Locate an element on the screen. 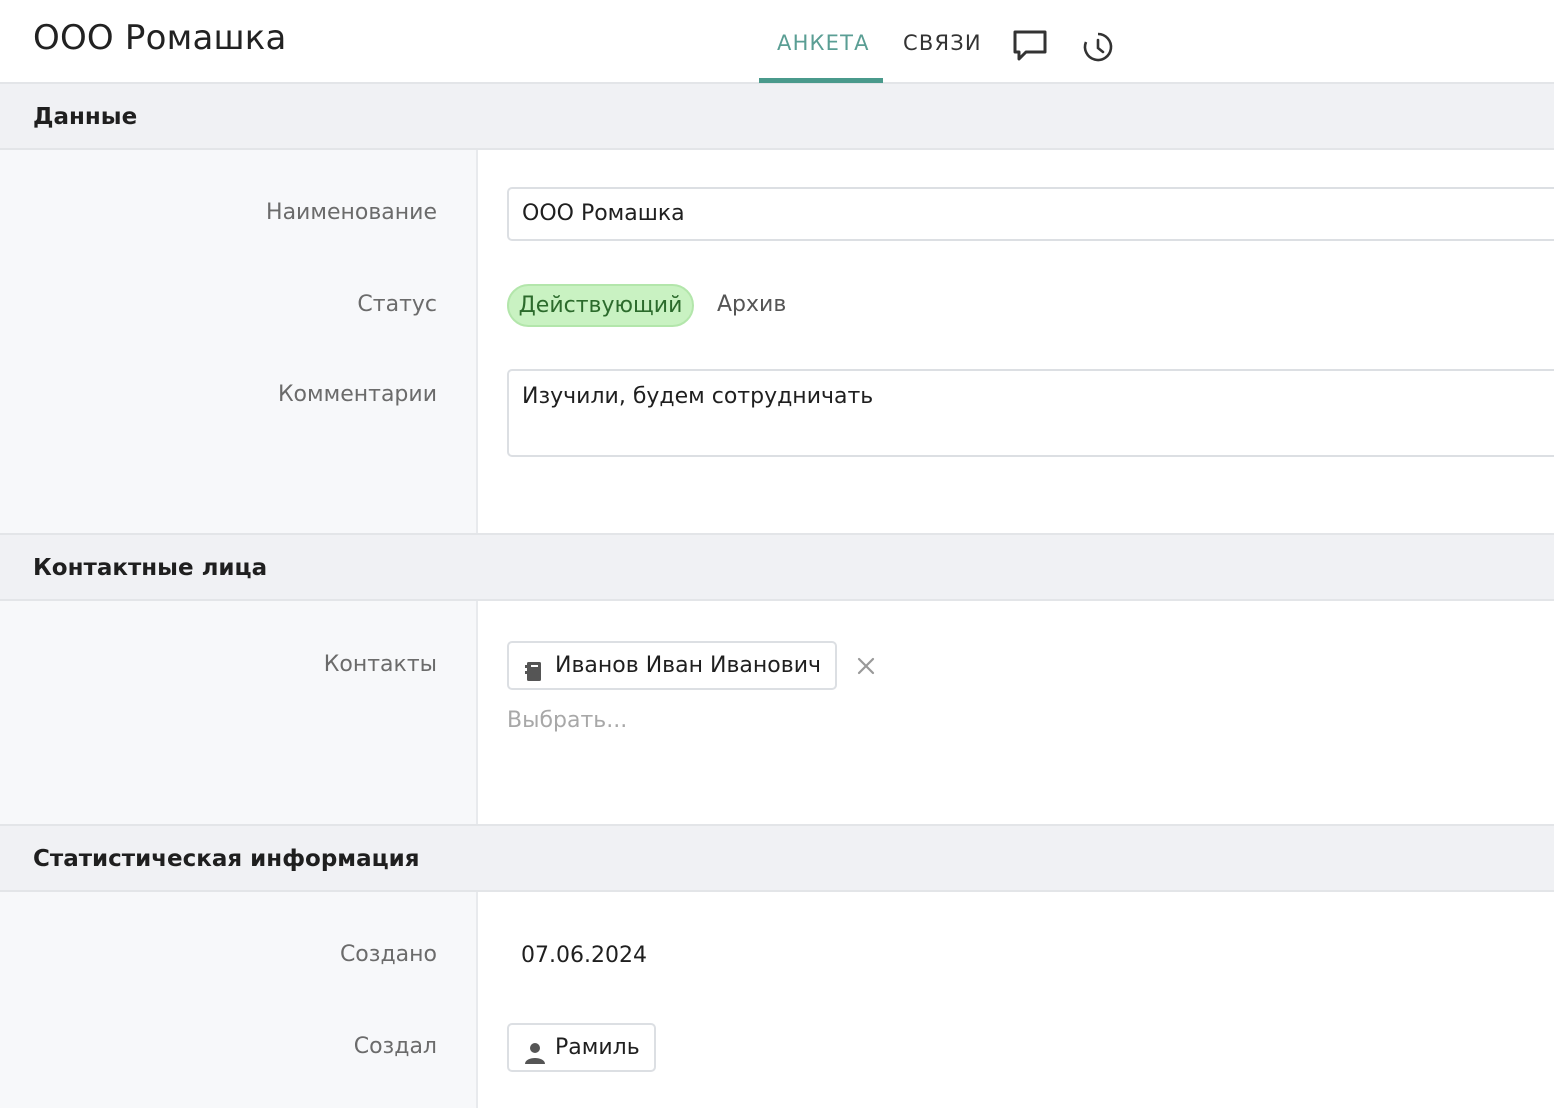 This screenshot has height=1108, width=1554. contacts-label: Контакты is located at coordinates (380, 664).